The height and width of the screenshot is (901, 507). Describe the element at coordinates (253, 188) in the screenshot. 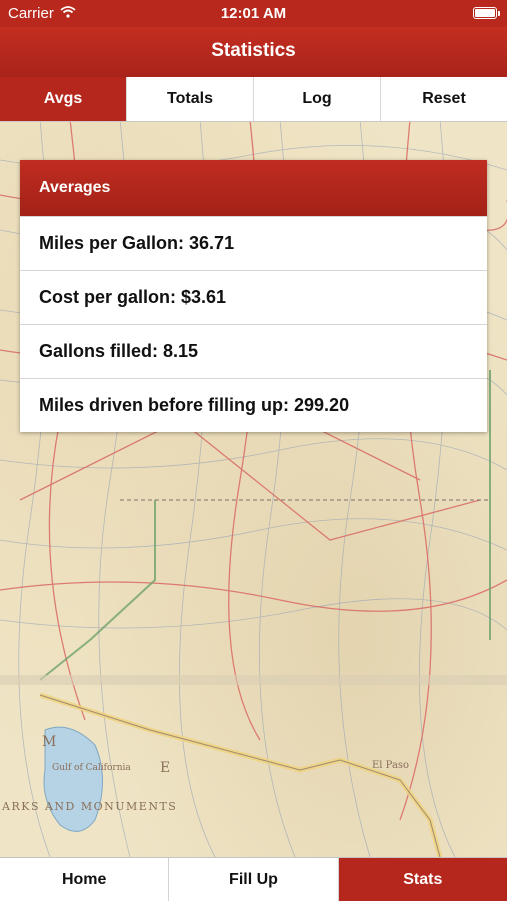

I see `averages-card-title: Averages` at that location.